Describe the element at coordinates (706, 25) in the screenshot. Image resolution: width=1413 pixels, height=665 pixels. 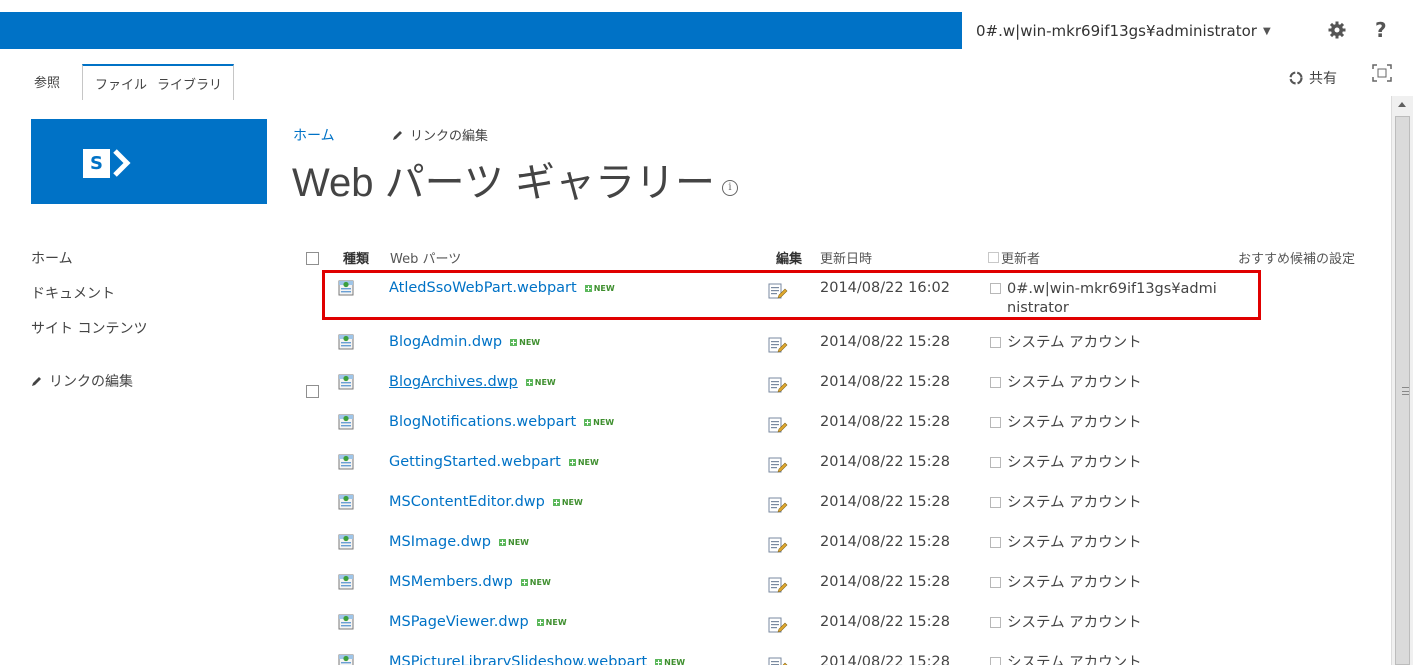
I see `suite-bar: 0#.w|win-mkr69if13gs¥administrator ▼ ?` at that location.